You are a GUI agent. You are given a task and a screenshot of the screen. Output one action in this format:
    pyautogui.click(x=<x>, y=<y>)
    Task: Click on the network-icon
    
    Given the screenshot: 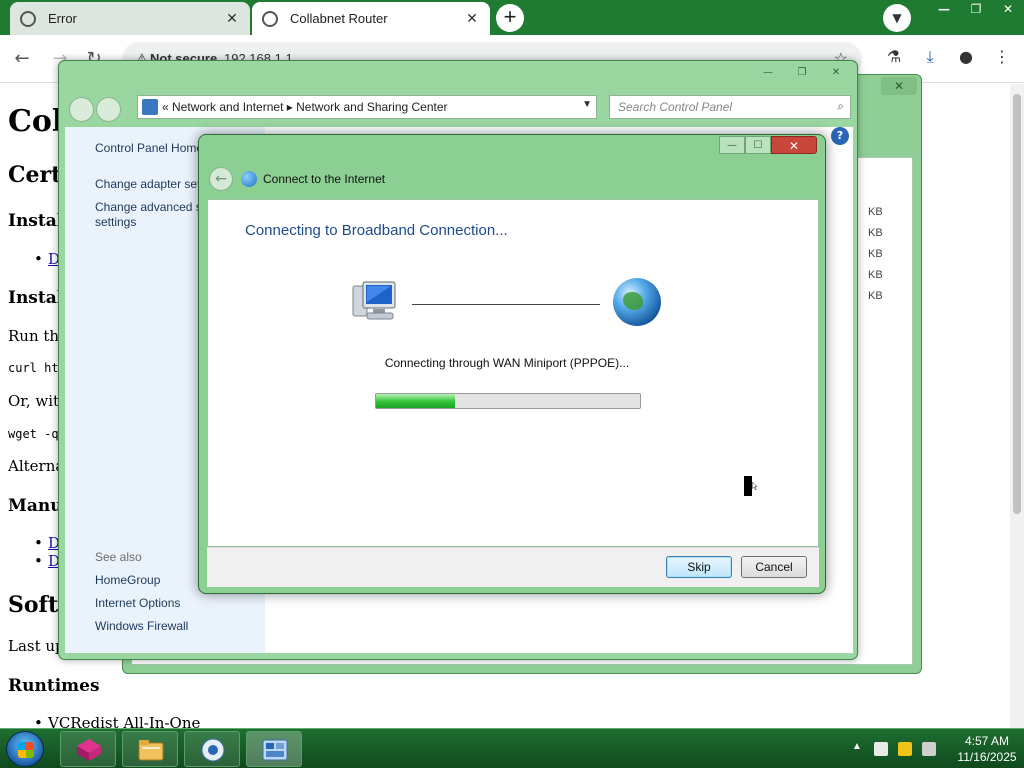 What is the action you would take?
    pyautogui.click(x=905, y=749)
    